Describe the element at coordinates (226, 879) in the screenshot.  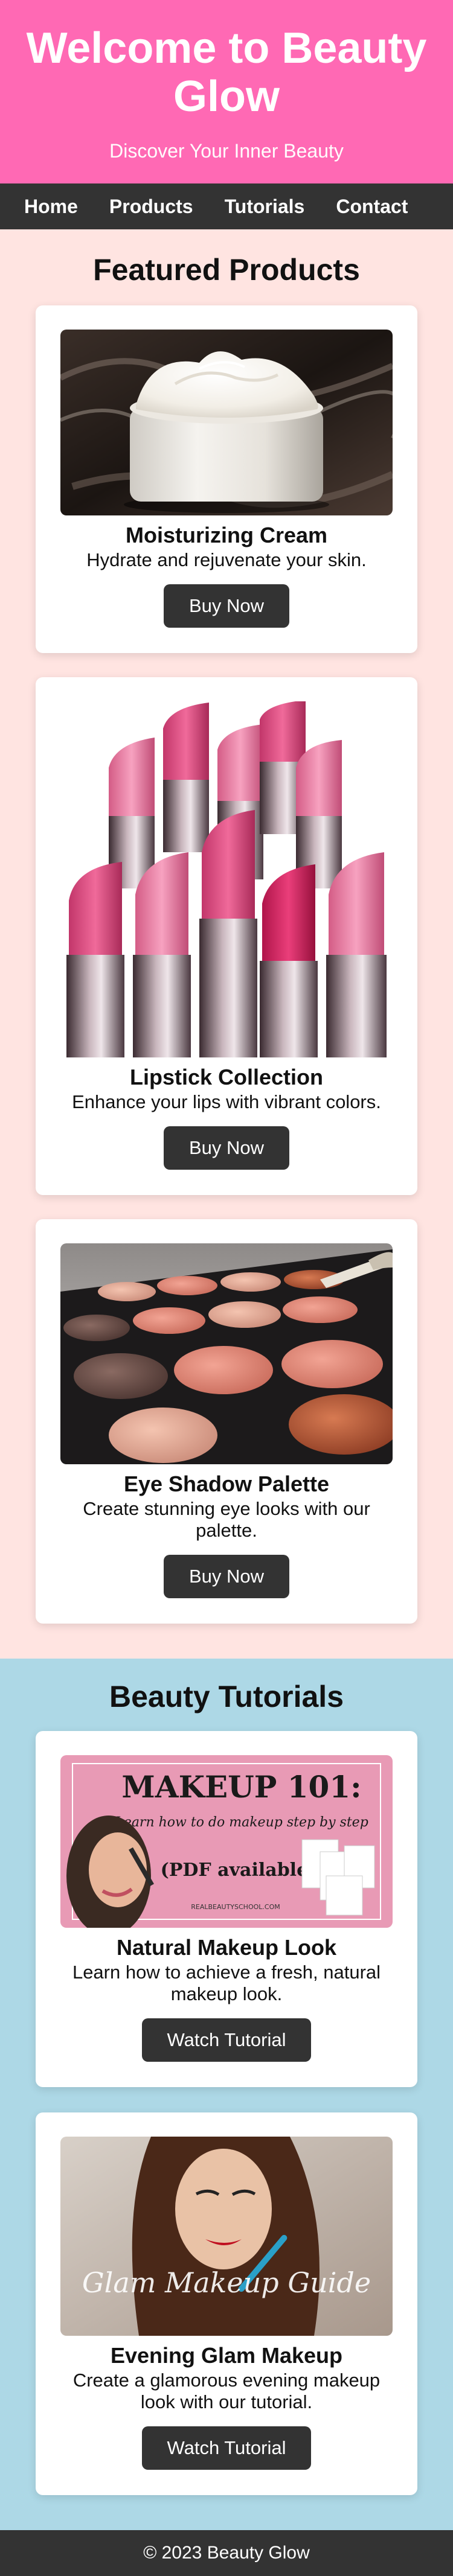
I see `lipsticks-image` at that location.